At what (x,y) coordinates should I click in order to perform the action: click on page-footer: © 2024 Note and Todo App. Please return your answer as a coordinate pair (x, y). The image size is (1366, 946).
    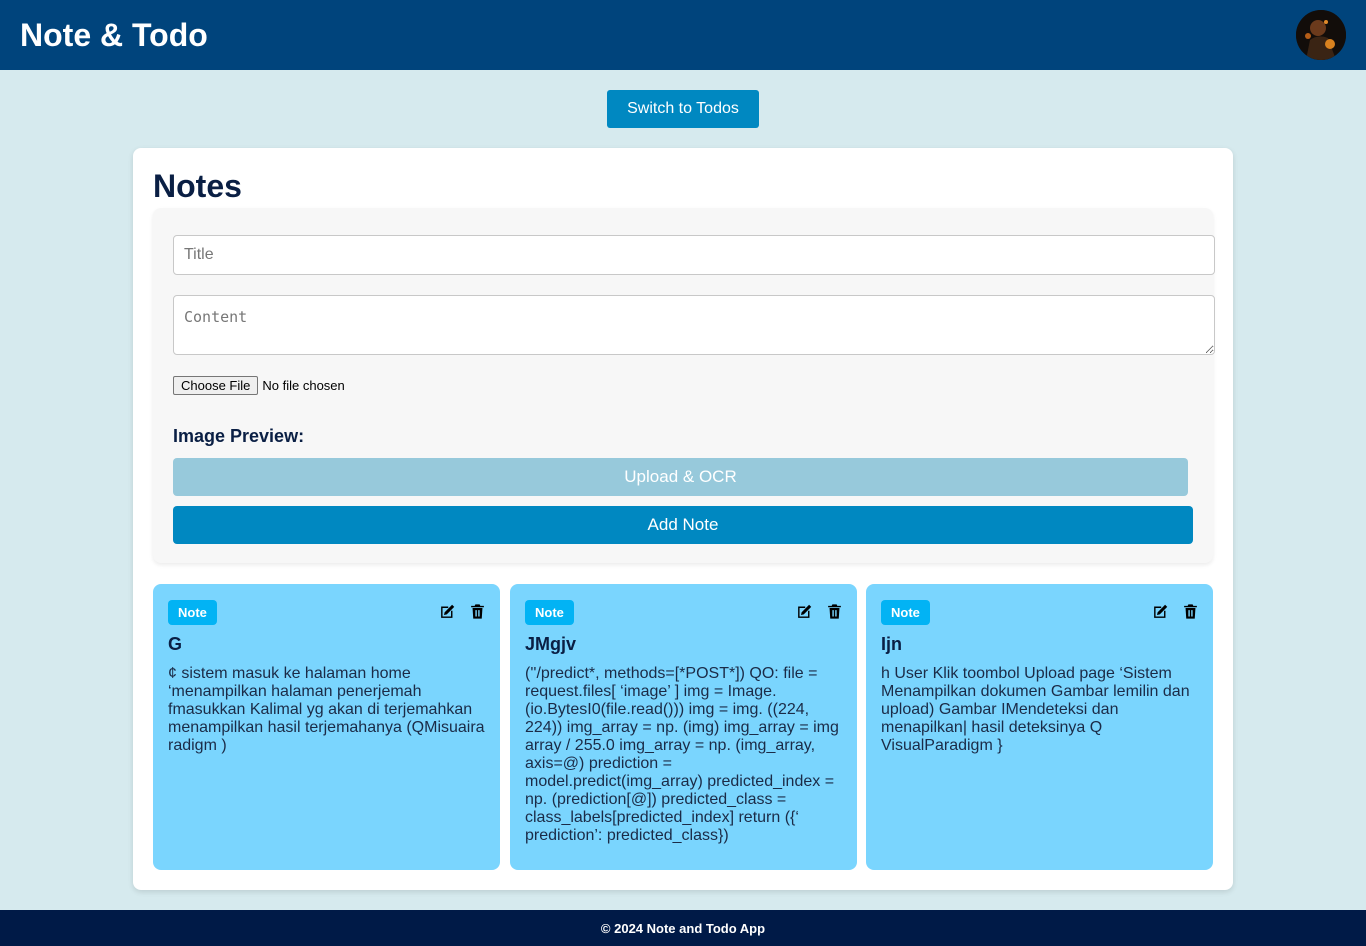
    Looking at the image, I should click on (683, 928).